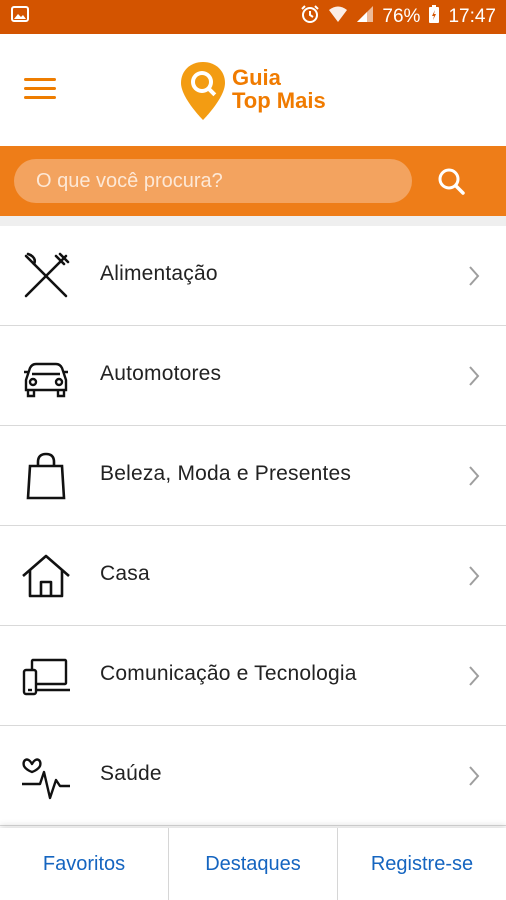 The image size is (506, 900). Describe the element at coordinates (203, 91) in the screenshot. I see `map-pin-logo-icon` at that location.